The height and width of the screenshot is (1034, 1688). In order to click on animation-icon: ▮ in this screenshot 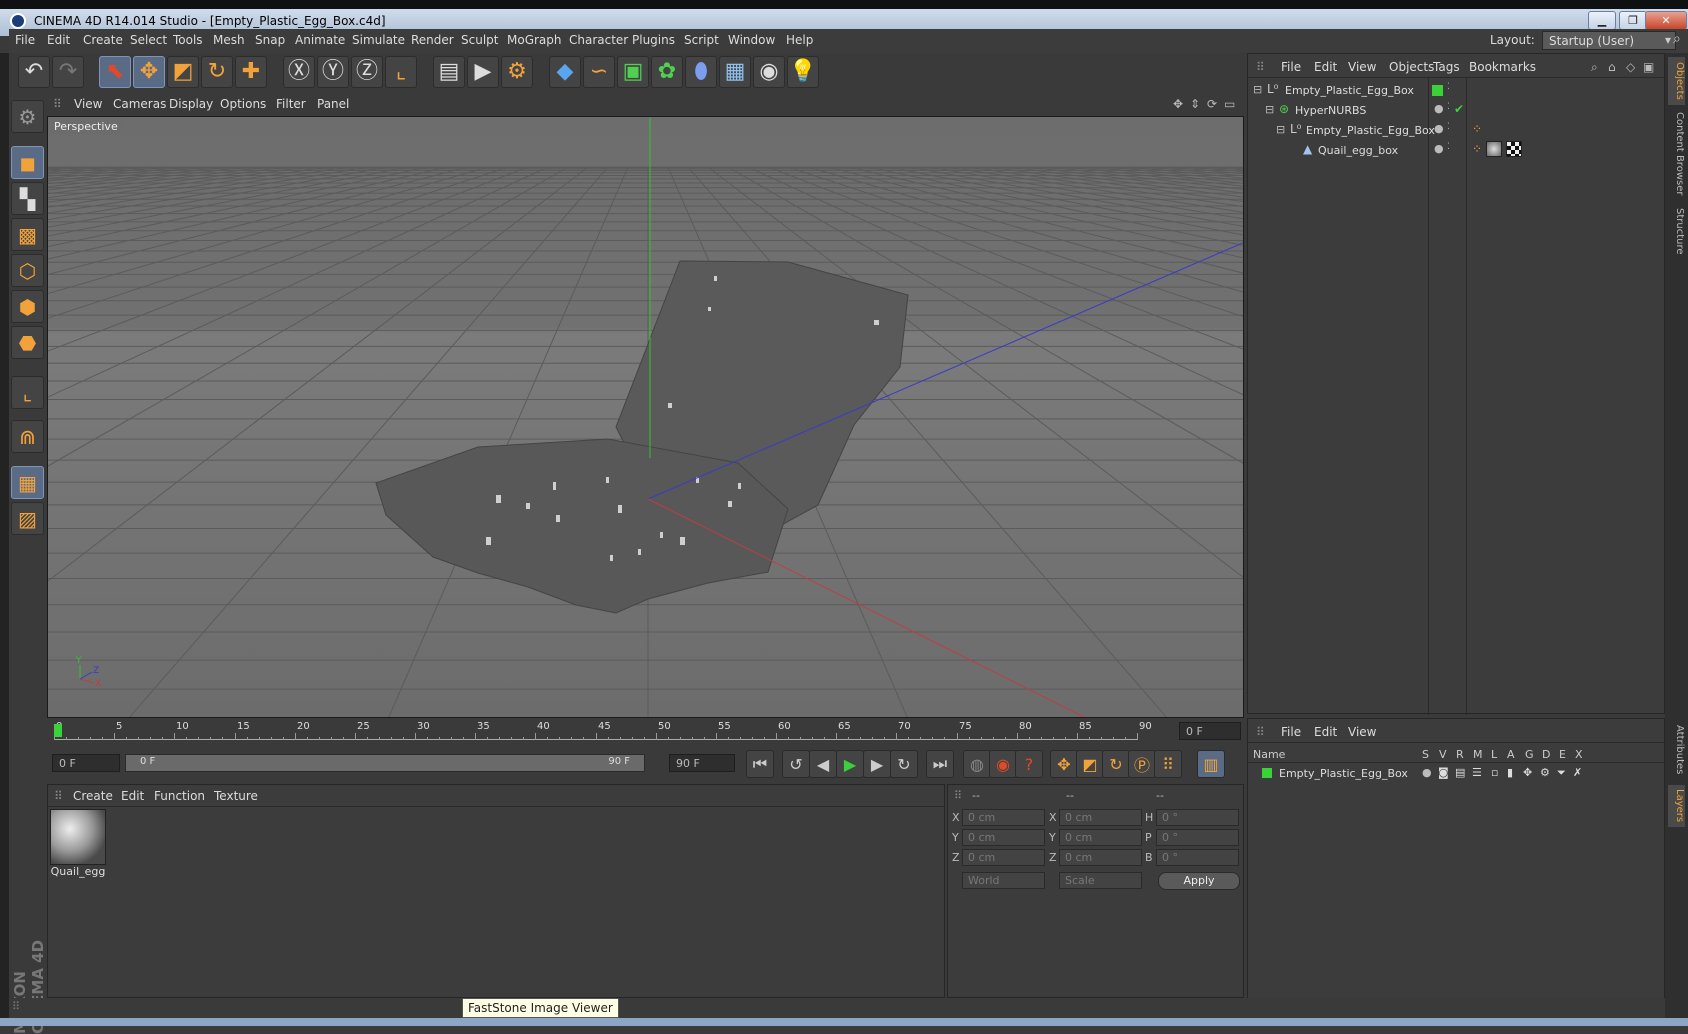, I will do `click(1510, 772)`.